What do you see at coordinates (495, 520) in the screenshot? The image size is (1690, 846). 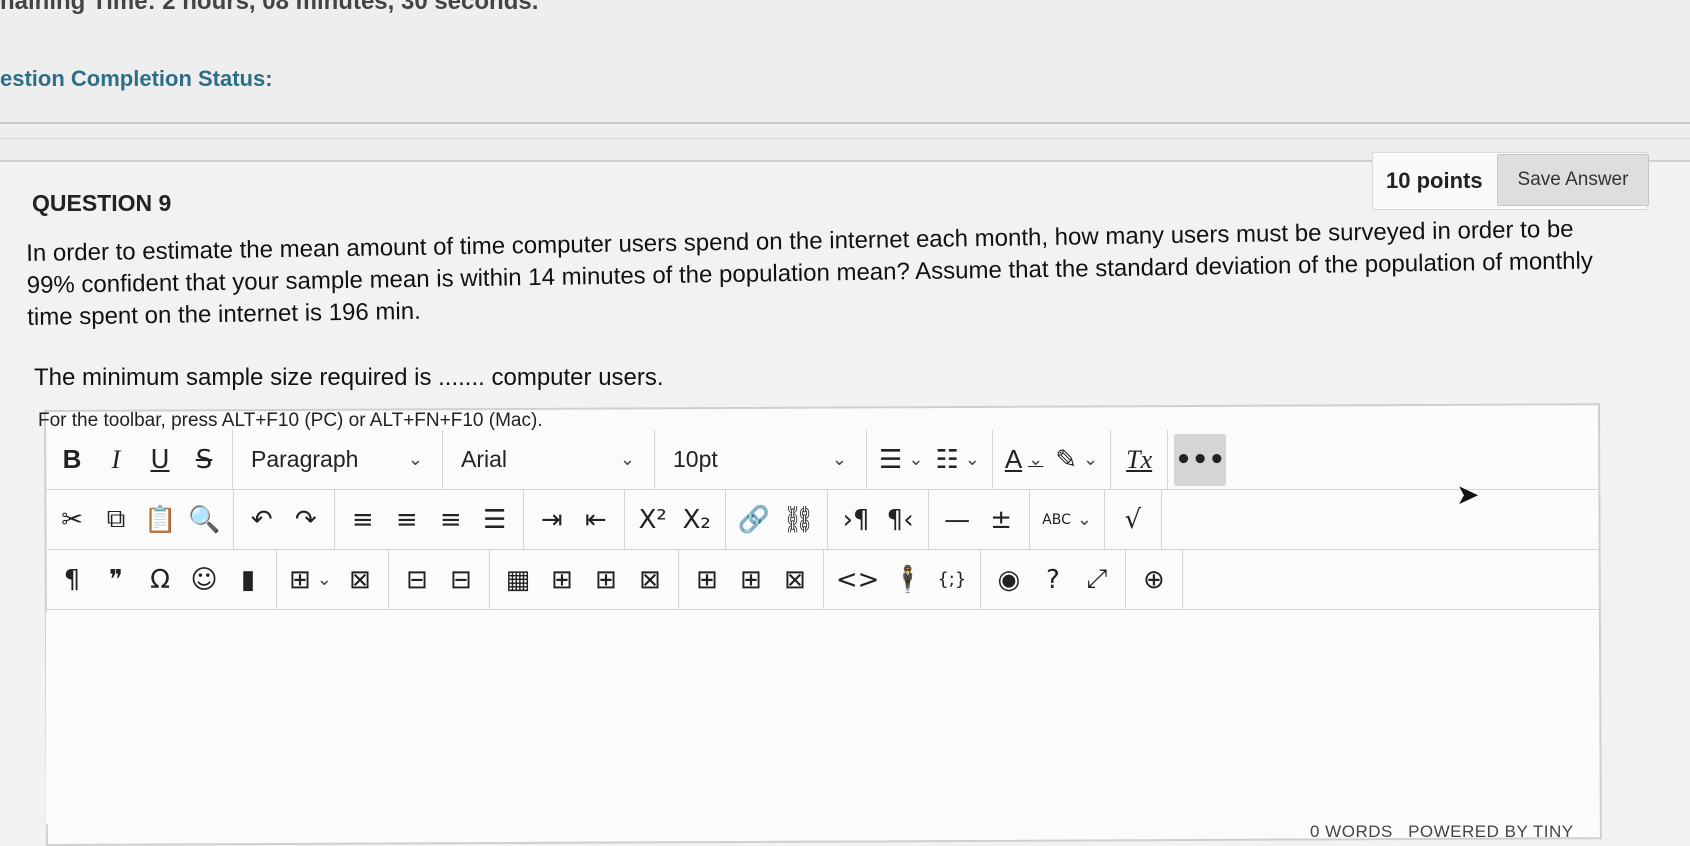 I see `align-justify-icon: ☰` at bounding box center [495, 520].